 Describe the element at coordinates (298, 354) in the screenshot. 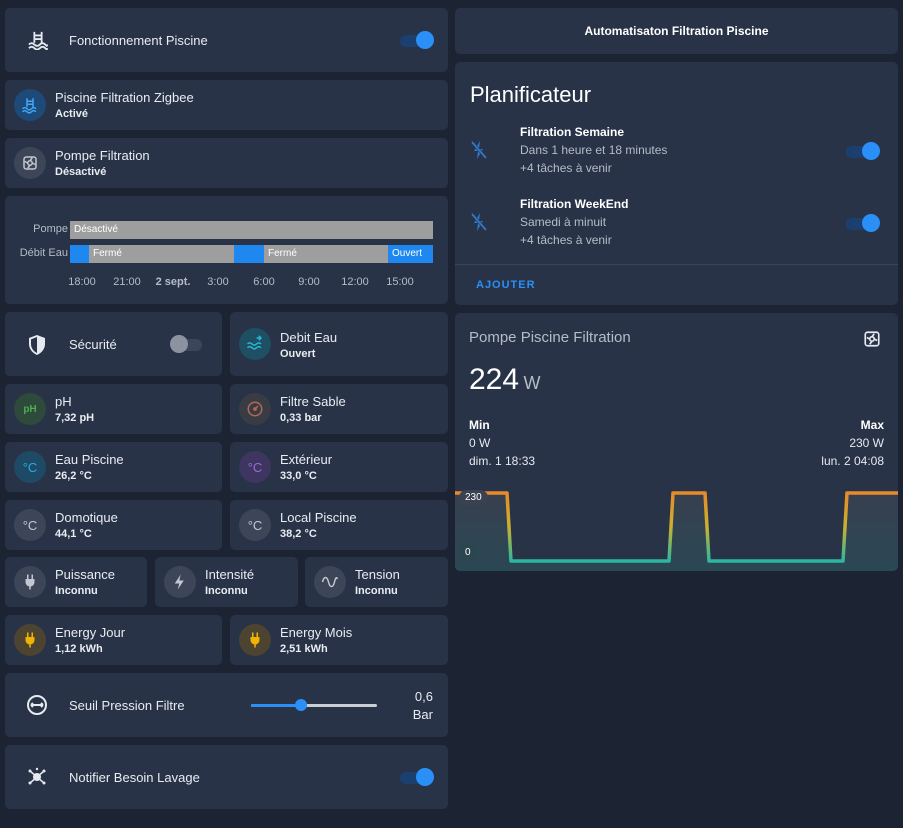

I see `flow-state: Ouvert` at that location.